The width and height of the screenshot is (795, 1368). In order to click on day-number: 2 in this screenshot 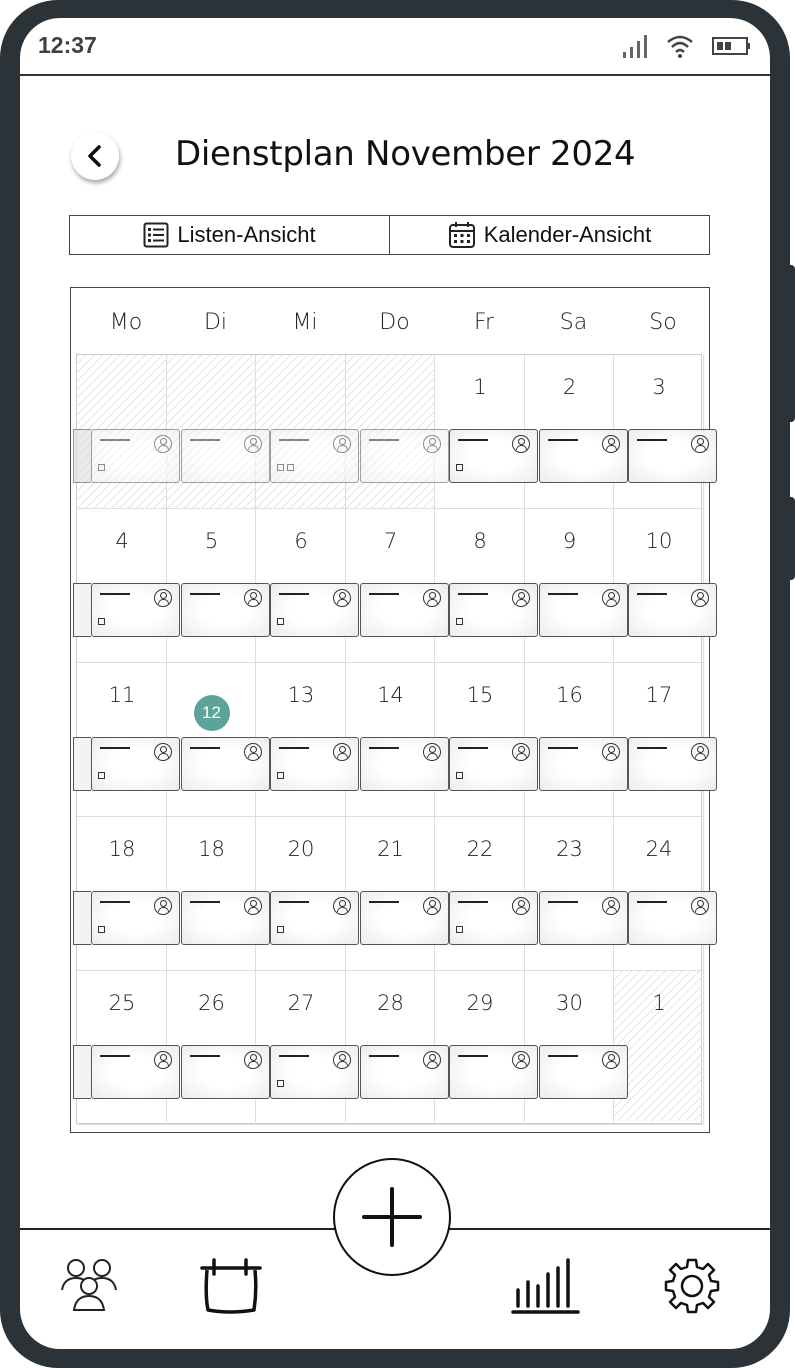, I will do `click(569, 387)`.